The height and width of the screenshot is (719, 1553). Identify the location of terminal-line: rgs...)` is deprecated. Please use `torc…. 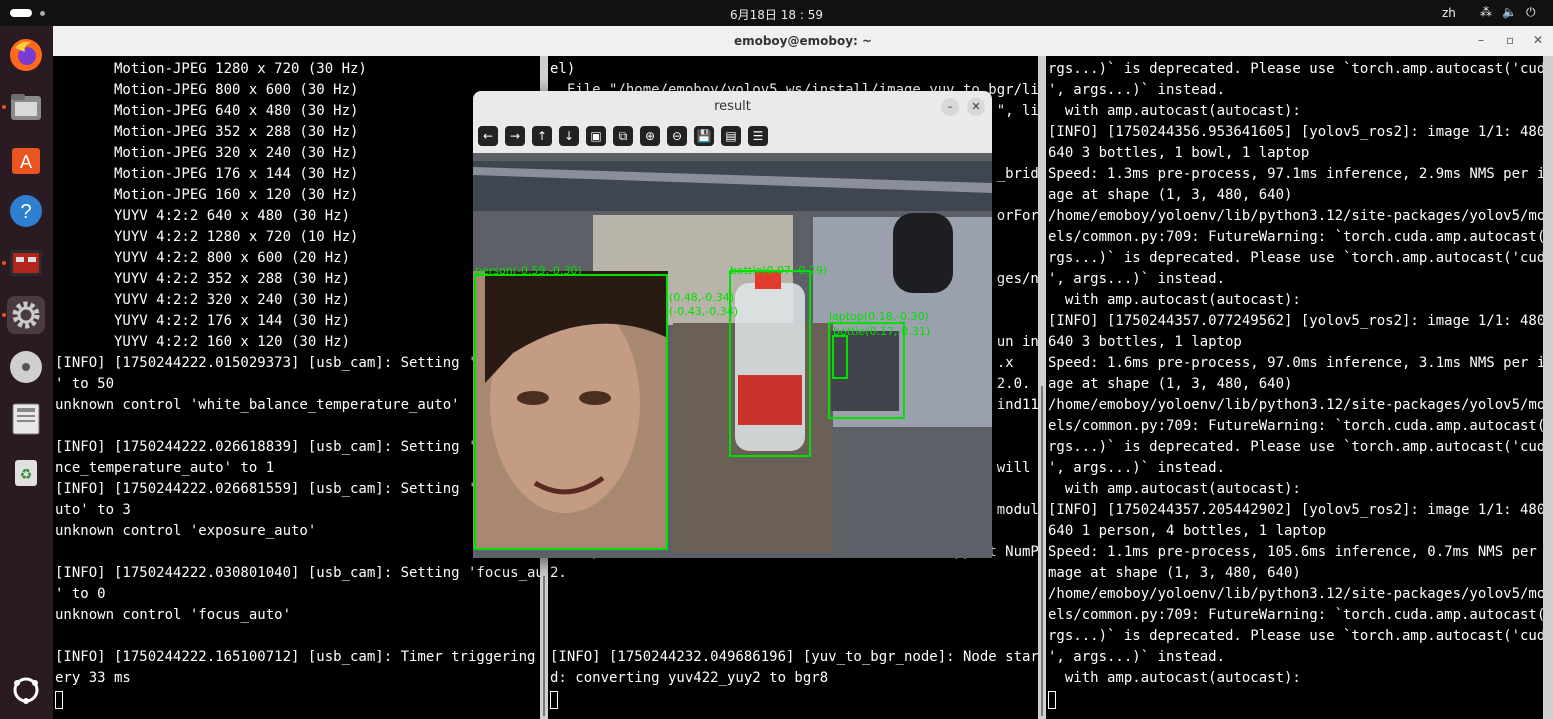
(1295, 69).